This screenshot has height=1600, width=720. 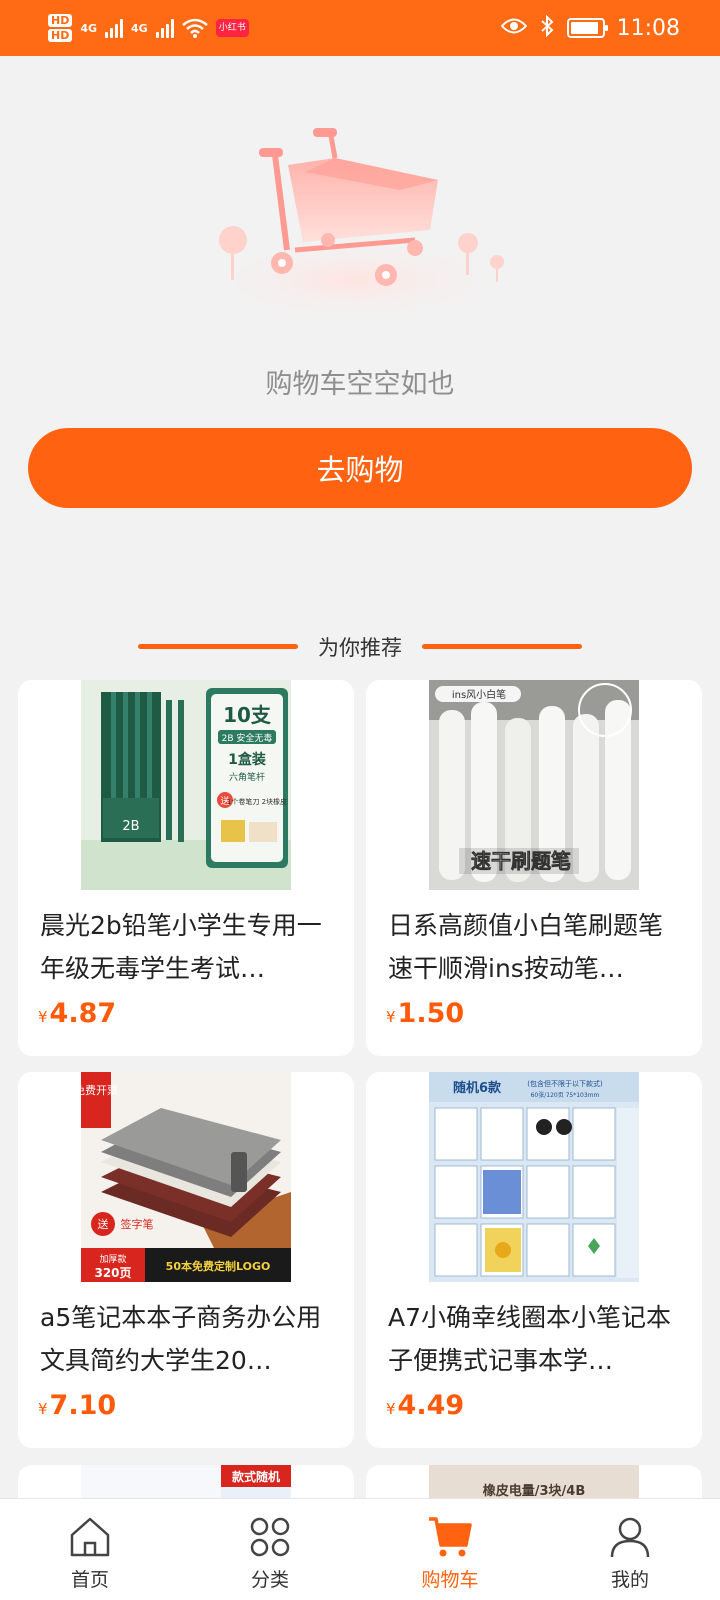 I want to click on image-text: 加厚款, so click(x=112, y=1259).